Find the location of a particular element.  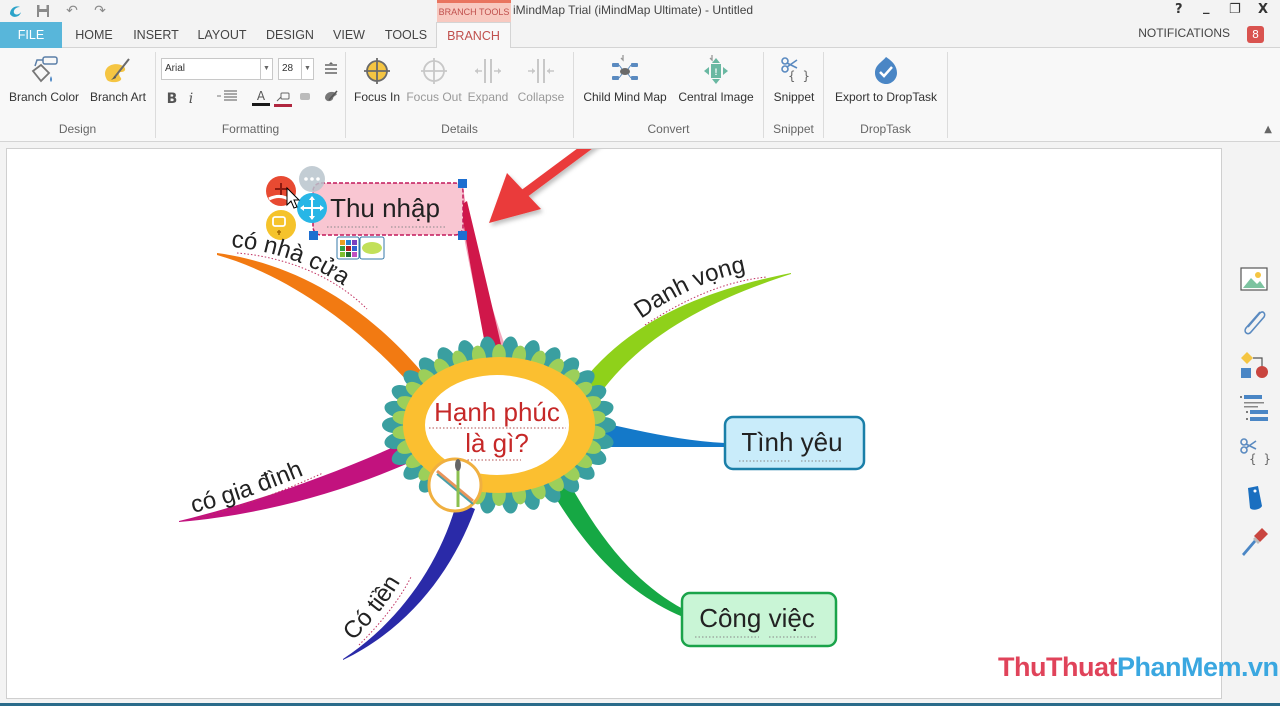

collapse-button: Collapse is located at coordinates (541, 78).